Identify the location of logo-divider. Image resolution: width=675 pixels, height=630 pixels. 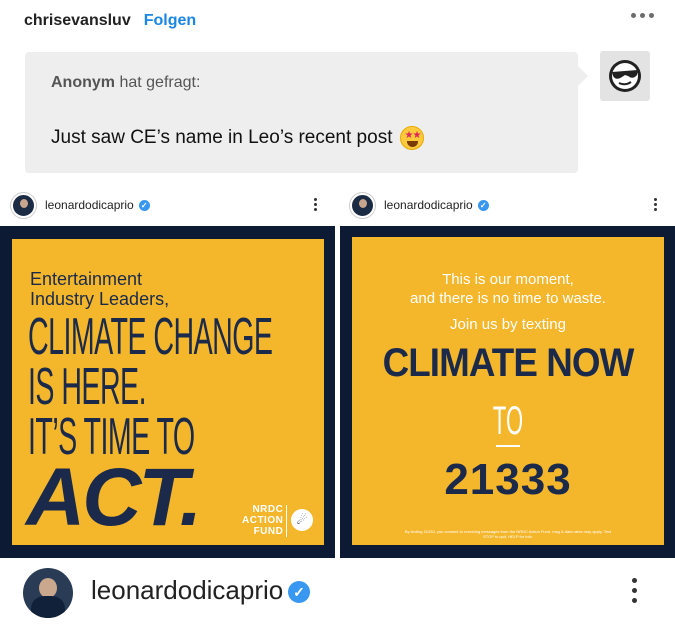
(286, 521).